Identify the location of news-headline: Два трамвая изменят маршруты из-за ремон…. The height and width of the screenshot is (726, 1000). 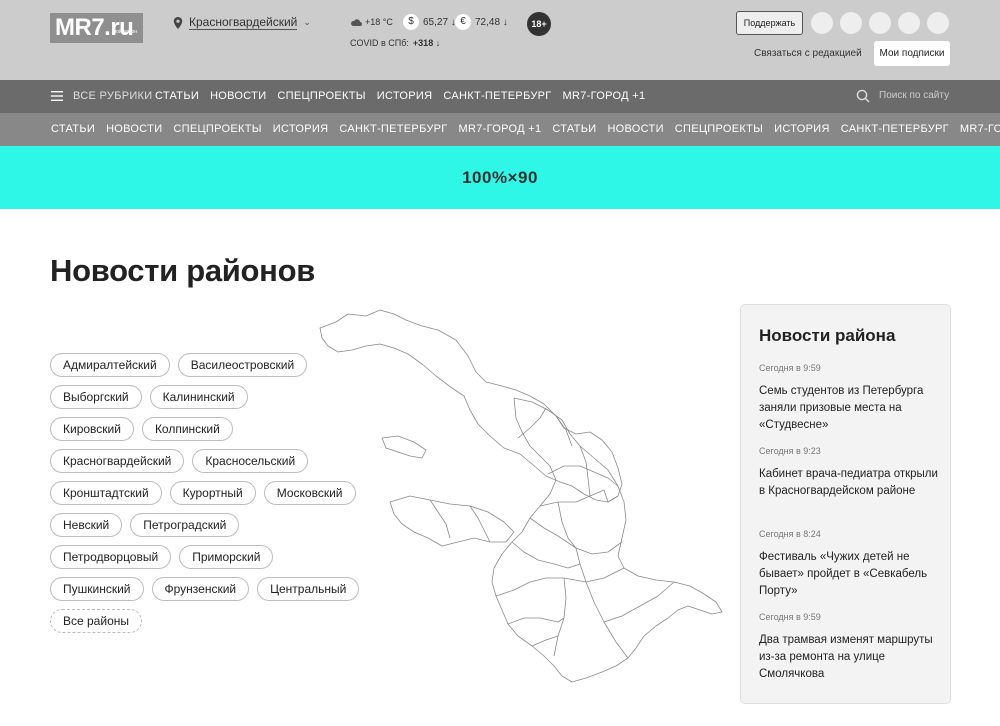
(849, 657).